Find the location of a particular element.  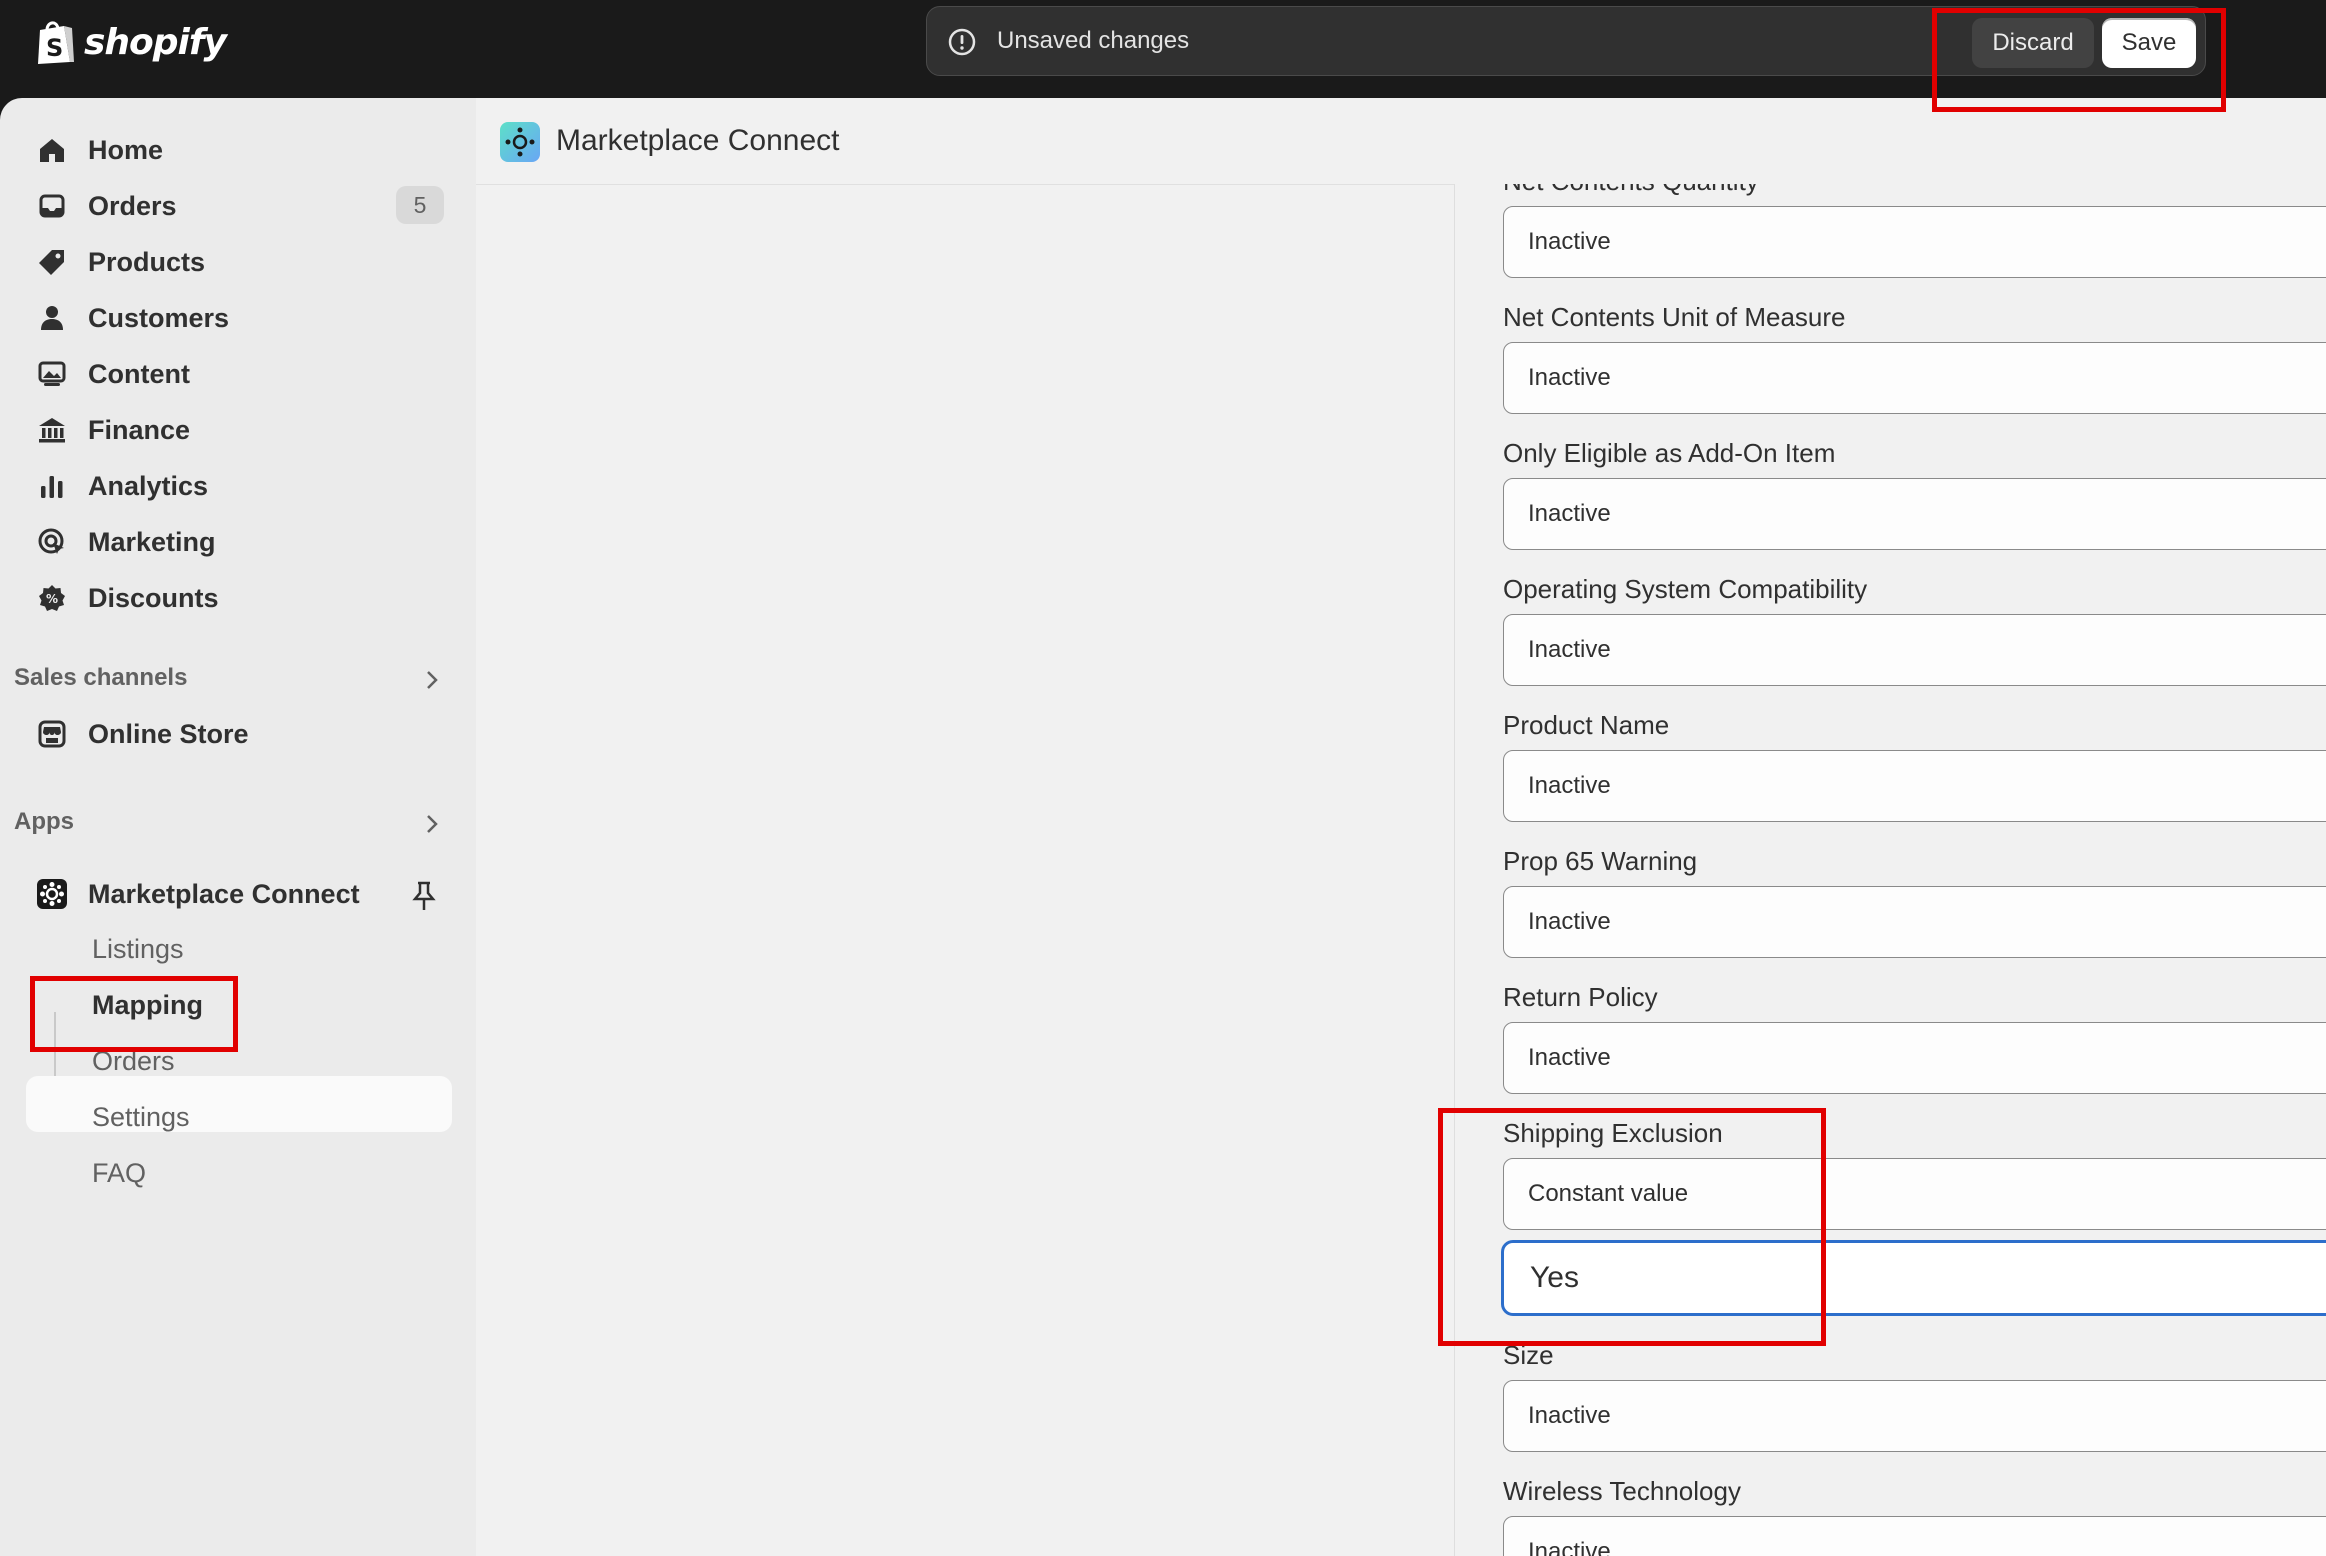

field-label-product-name: Product Name is located at coordinates (1586, 725).